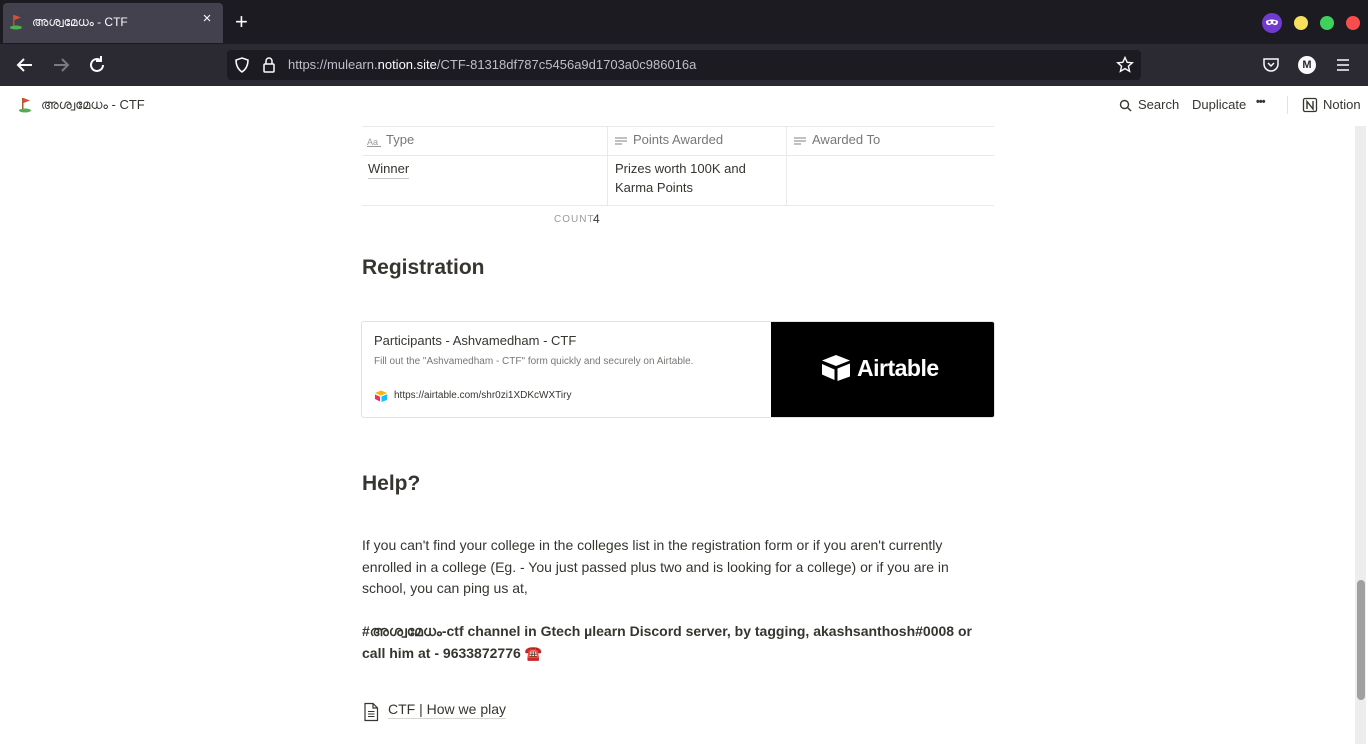 This screenshot has height=744, width=1368. Describe the element at coordinates (1327, 23) in the screenshot. I see `maximize-window-button` at that location.